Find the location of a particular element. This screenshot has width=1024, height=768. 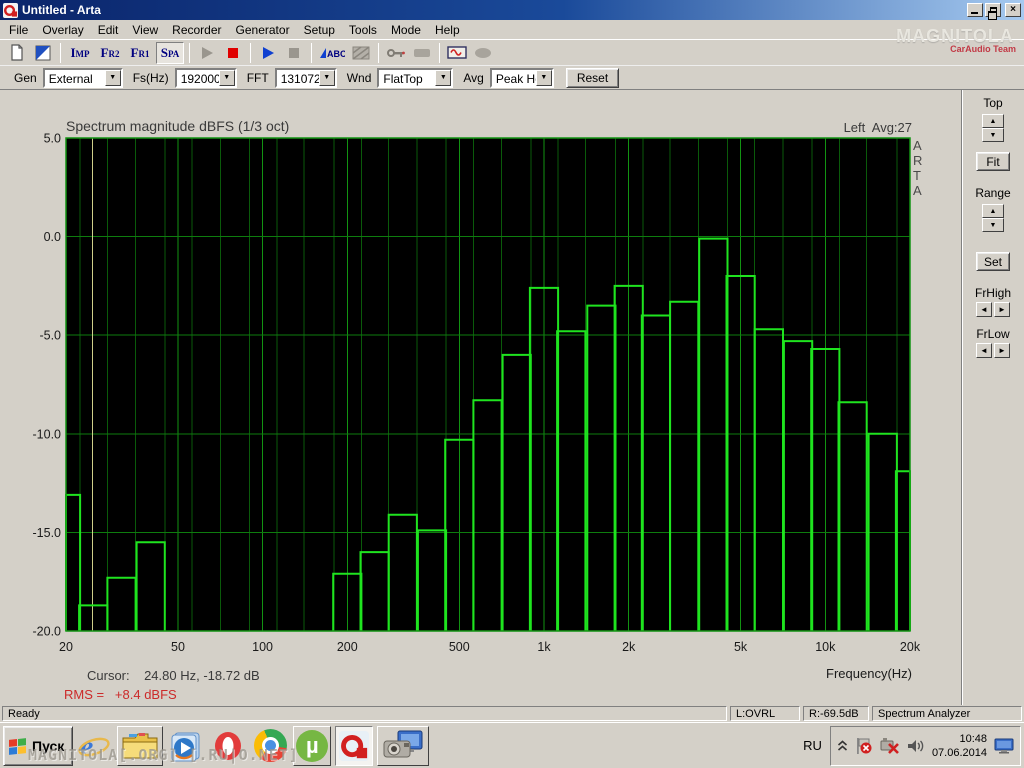

key-button is located at coordinates (396, 53).